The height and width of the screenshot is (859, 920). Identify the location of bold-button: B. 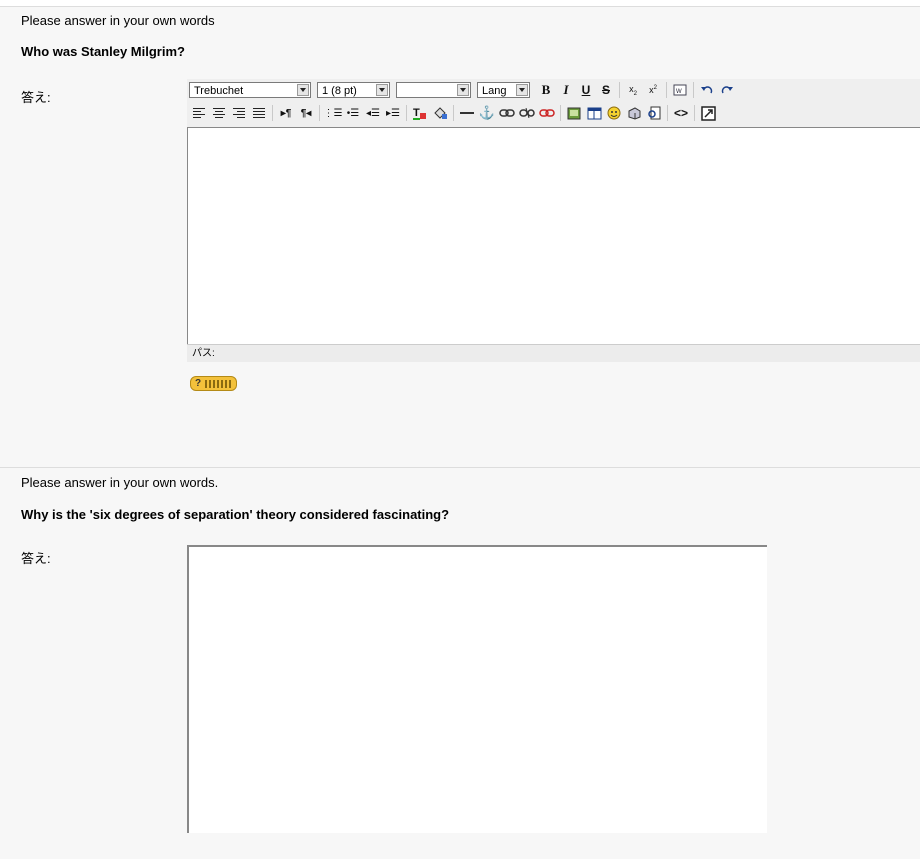
(546, 90).